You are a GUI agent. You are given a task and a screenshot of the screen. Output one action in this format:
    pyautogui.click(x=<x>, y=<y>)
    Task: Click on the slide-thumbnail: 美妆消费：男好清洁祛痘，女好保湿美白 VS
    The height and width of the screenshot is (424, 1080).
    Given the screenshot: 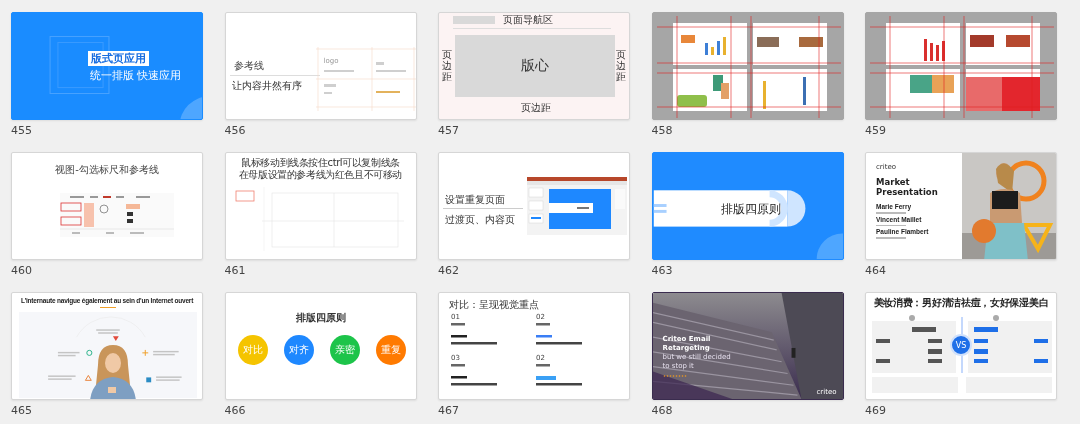 What is the action you would take?
    pyautogui.click(x=961, y=346)
    